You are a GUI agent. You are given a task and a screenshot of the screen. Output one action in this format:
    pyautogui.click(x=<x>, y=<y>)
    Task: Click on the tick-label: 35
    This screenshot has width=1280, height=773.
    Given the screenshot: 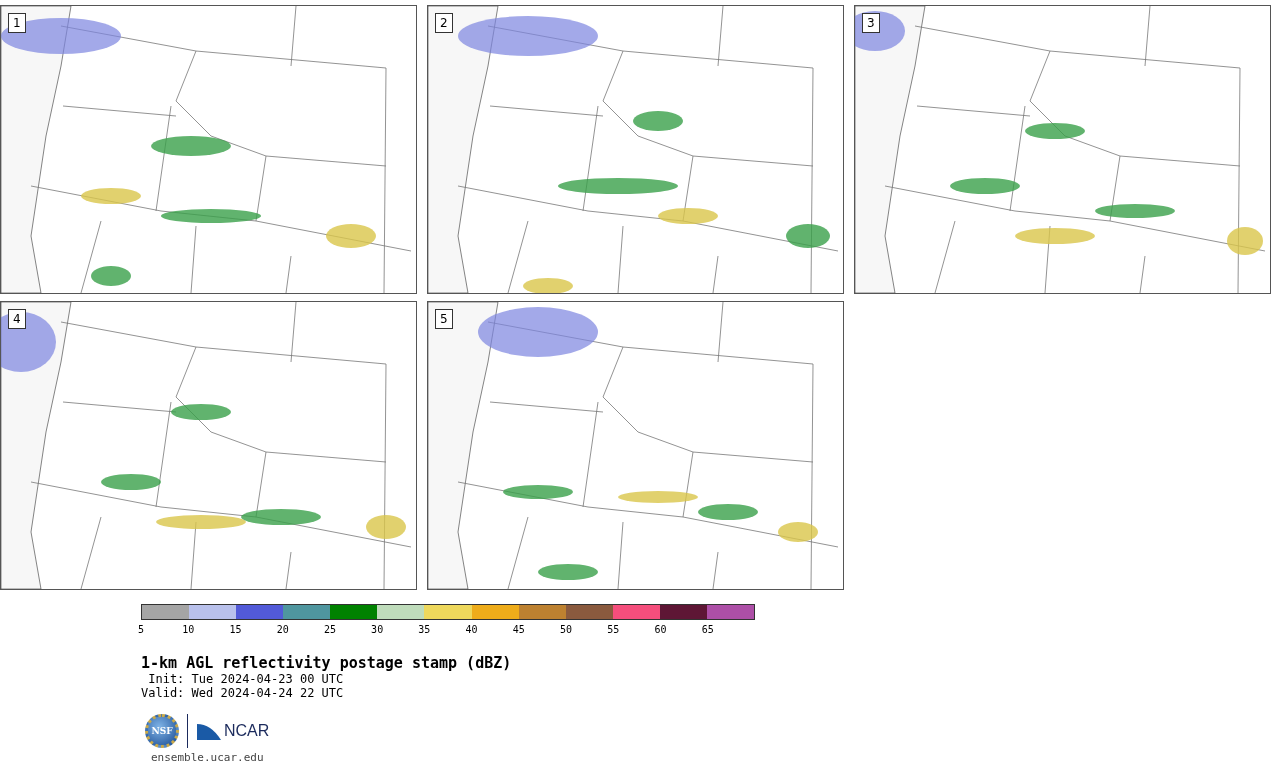 What is the action you would take?
    pyautogui.click(x=424, y=630)
    